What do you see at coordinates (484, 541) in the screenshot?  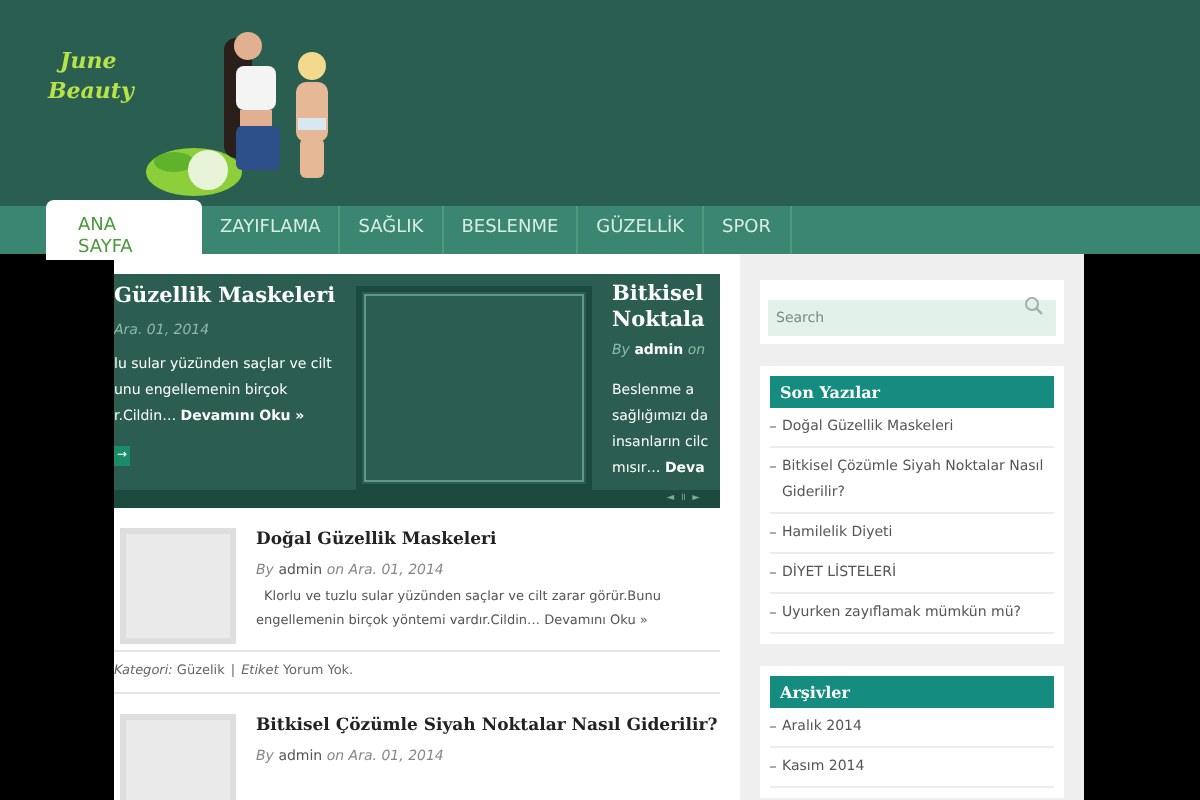 I see `post-title: Doğal Güzellik Maskeleri` at bounding box center [484, 541].